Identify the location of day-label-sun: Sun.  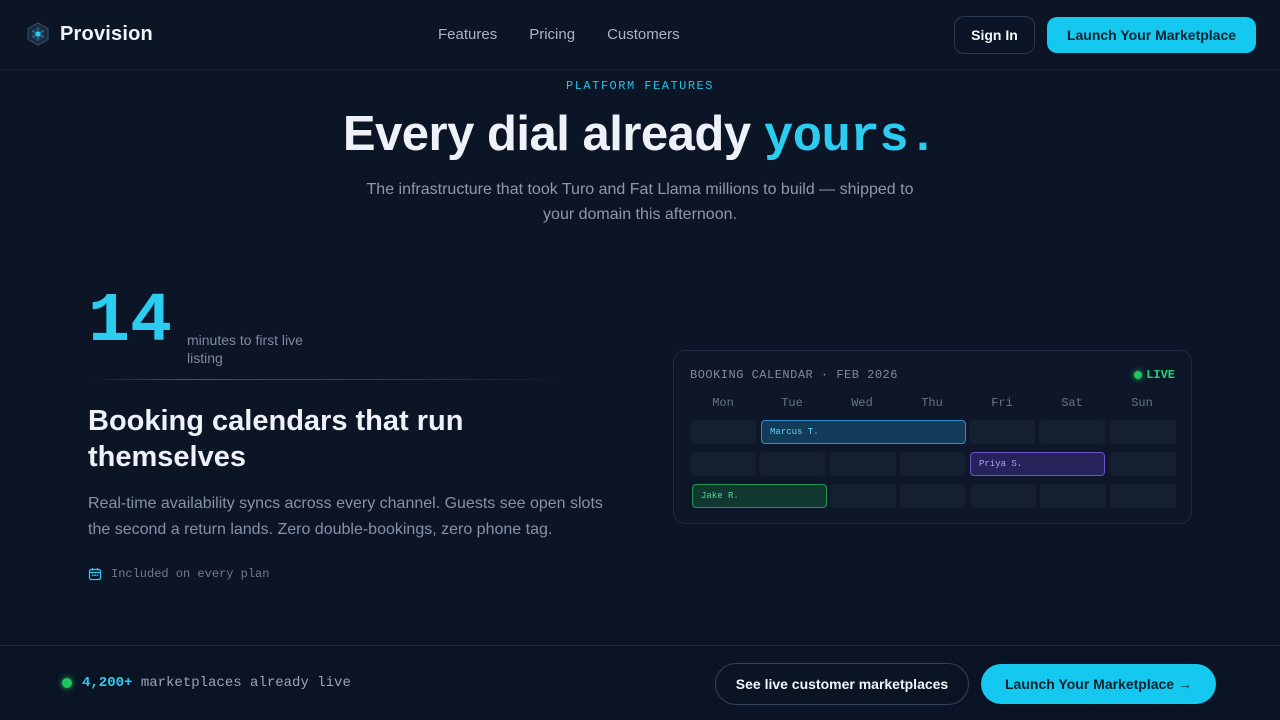
(1142, 403).